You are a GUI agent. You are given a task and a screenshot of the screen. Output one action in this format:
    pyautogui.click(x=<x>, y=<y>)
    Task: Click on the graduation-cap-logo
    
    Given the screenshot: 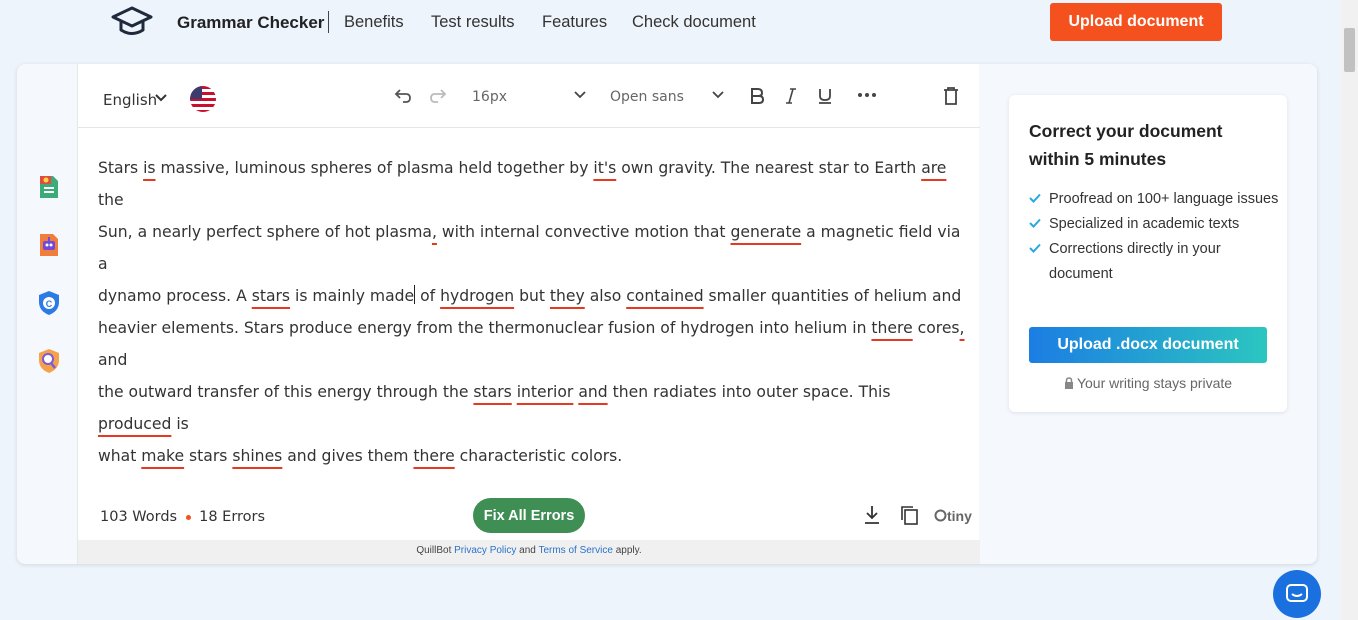 What is the action you would take?
    pyautogui.click(x=132, y=22)
    